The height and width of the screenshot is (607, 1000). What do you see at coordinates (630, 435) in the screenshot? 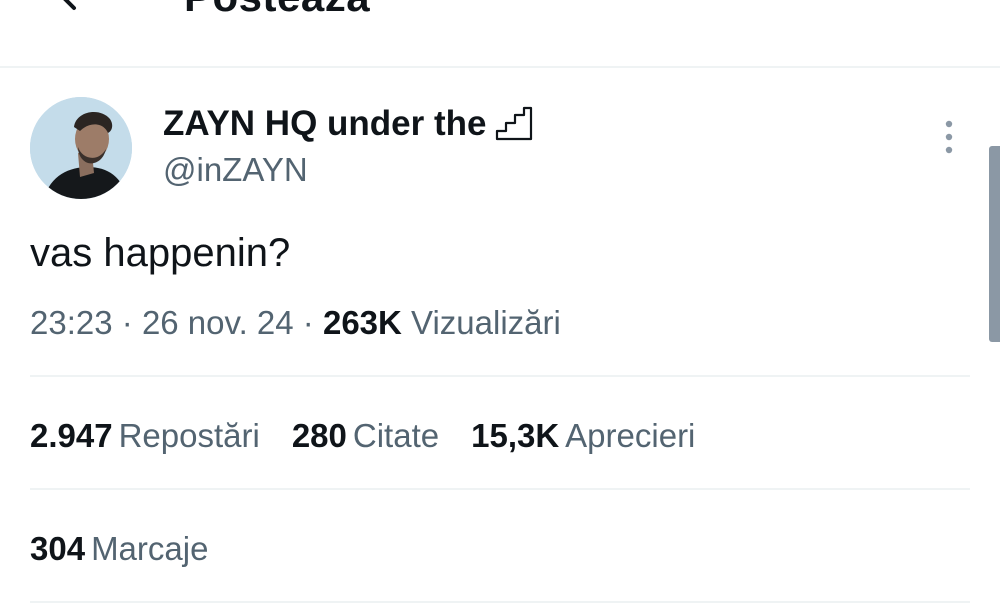
I see `likes-label: Aprecieri` at bounding box center [630, 435].